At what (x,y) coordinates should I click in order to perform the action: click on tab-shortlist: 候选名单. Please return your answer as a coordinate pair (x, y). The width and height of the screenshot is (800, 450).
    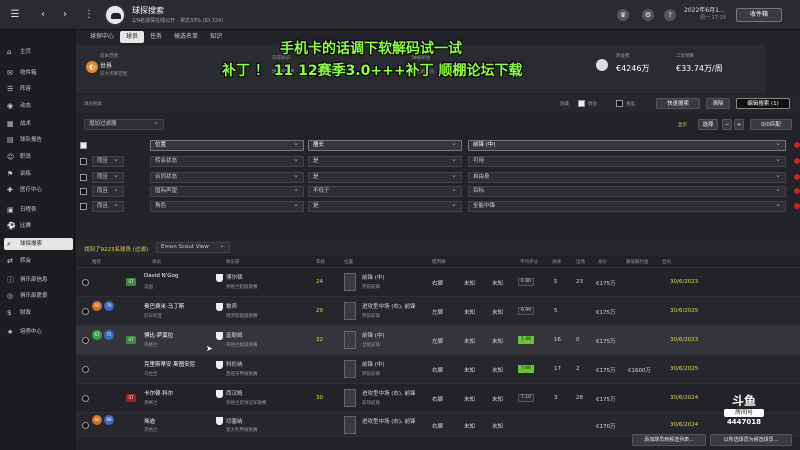
    Looking at the image, I should click on (186, 37).